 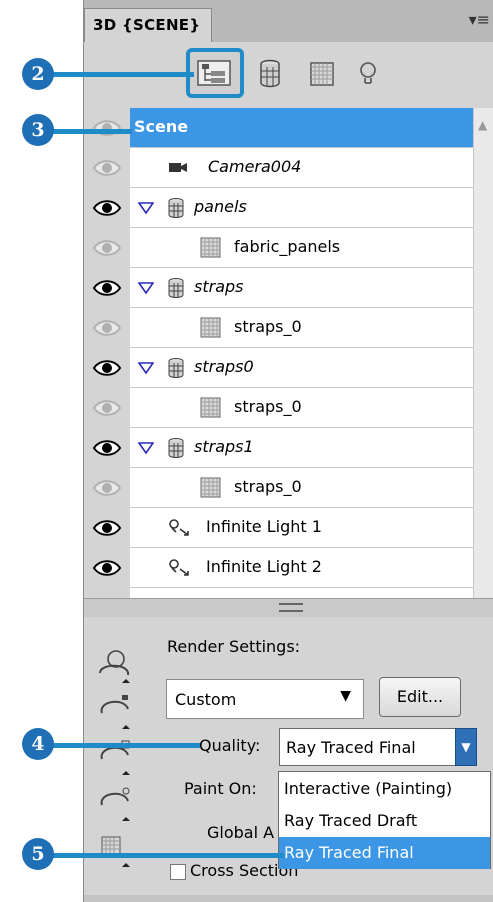 What do you see at coordinates (219, 286) in the screenshot?
I see `layer-label: straps` at bounding box center [219, 286].